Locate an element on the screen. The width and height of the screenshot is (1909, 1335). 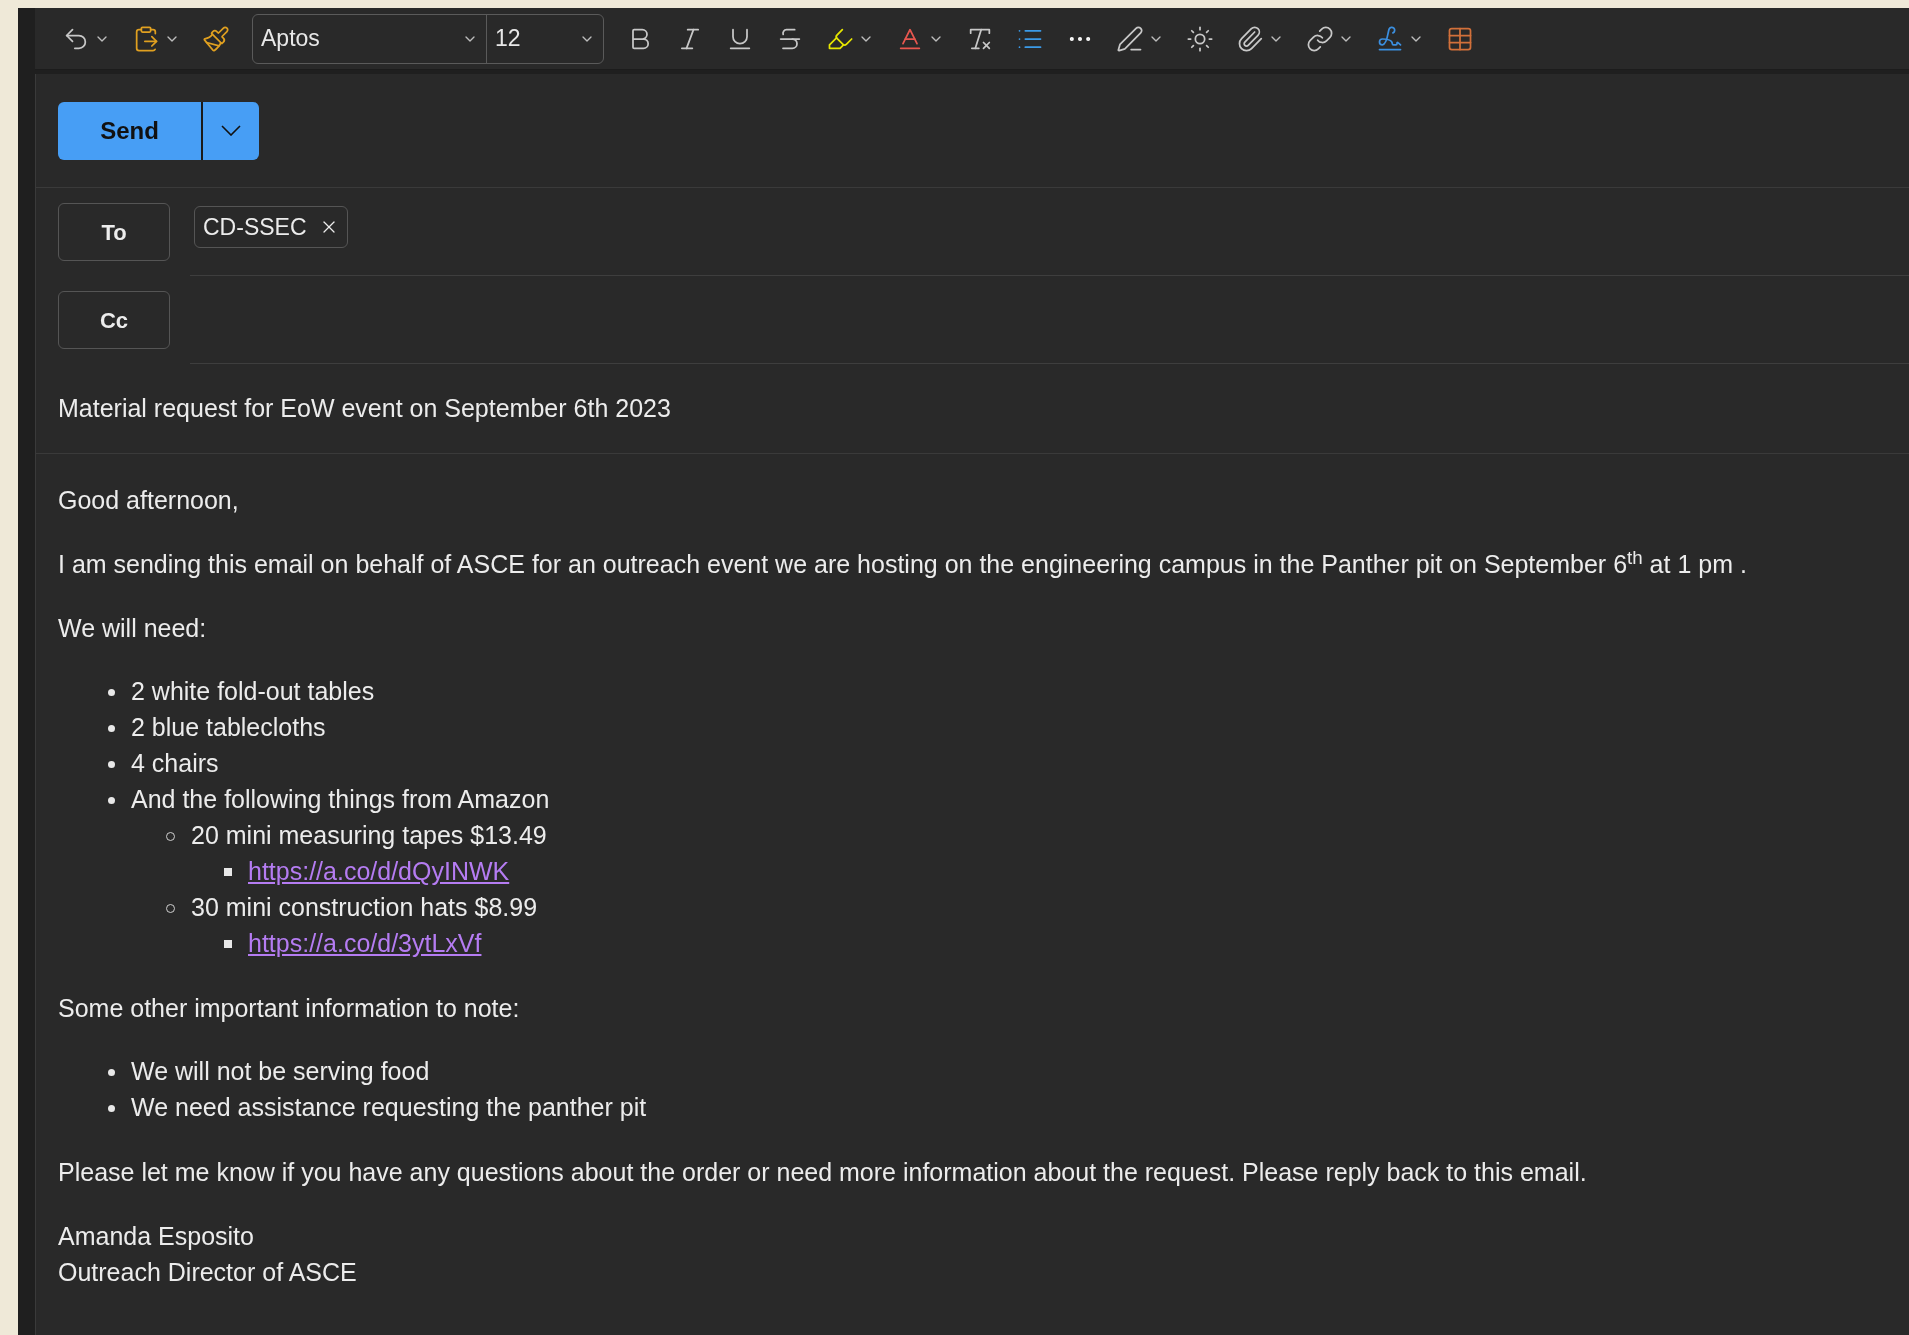
chevron-down-icon is located at coordinates (231, 130).